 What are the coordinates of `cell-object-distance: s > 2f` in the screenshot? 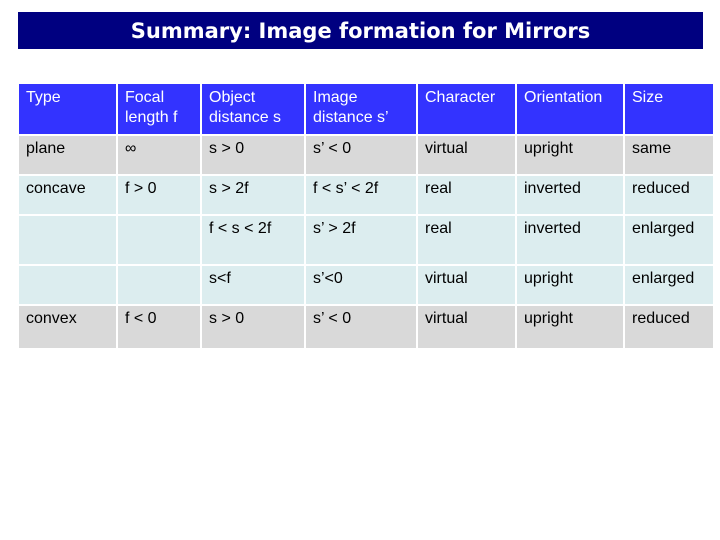 It's located at (253, 195).